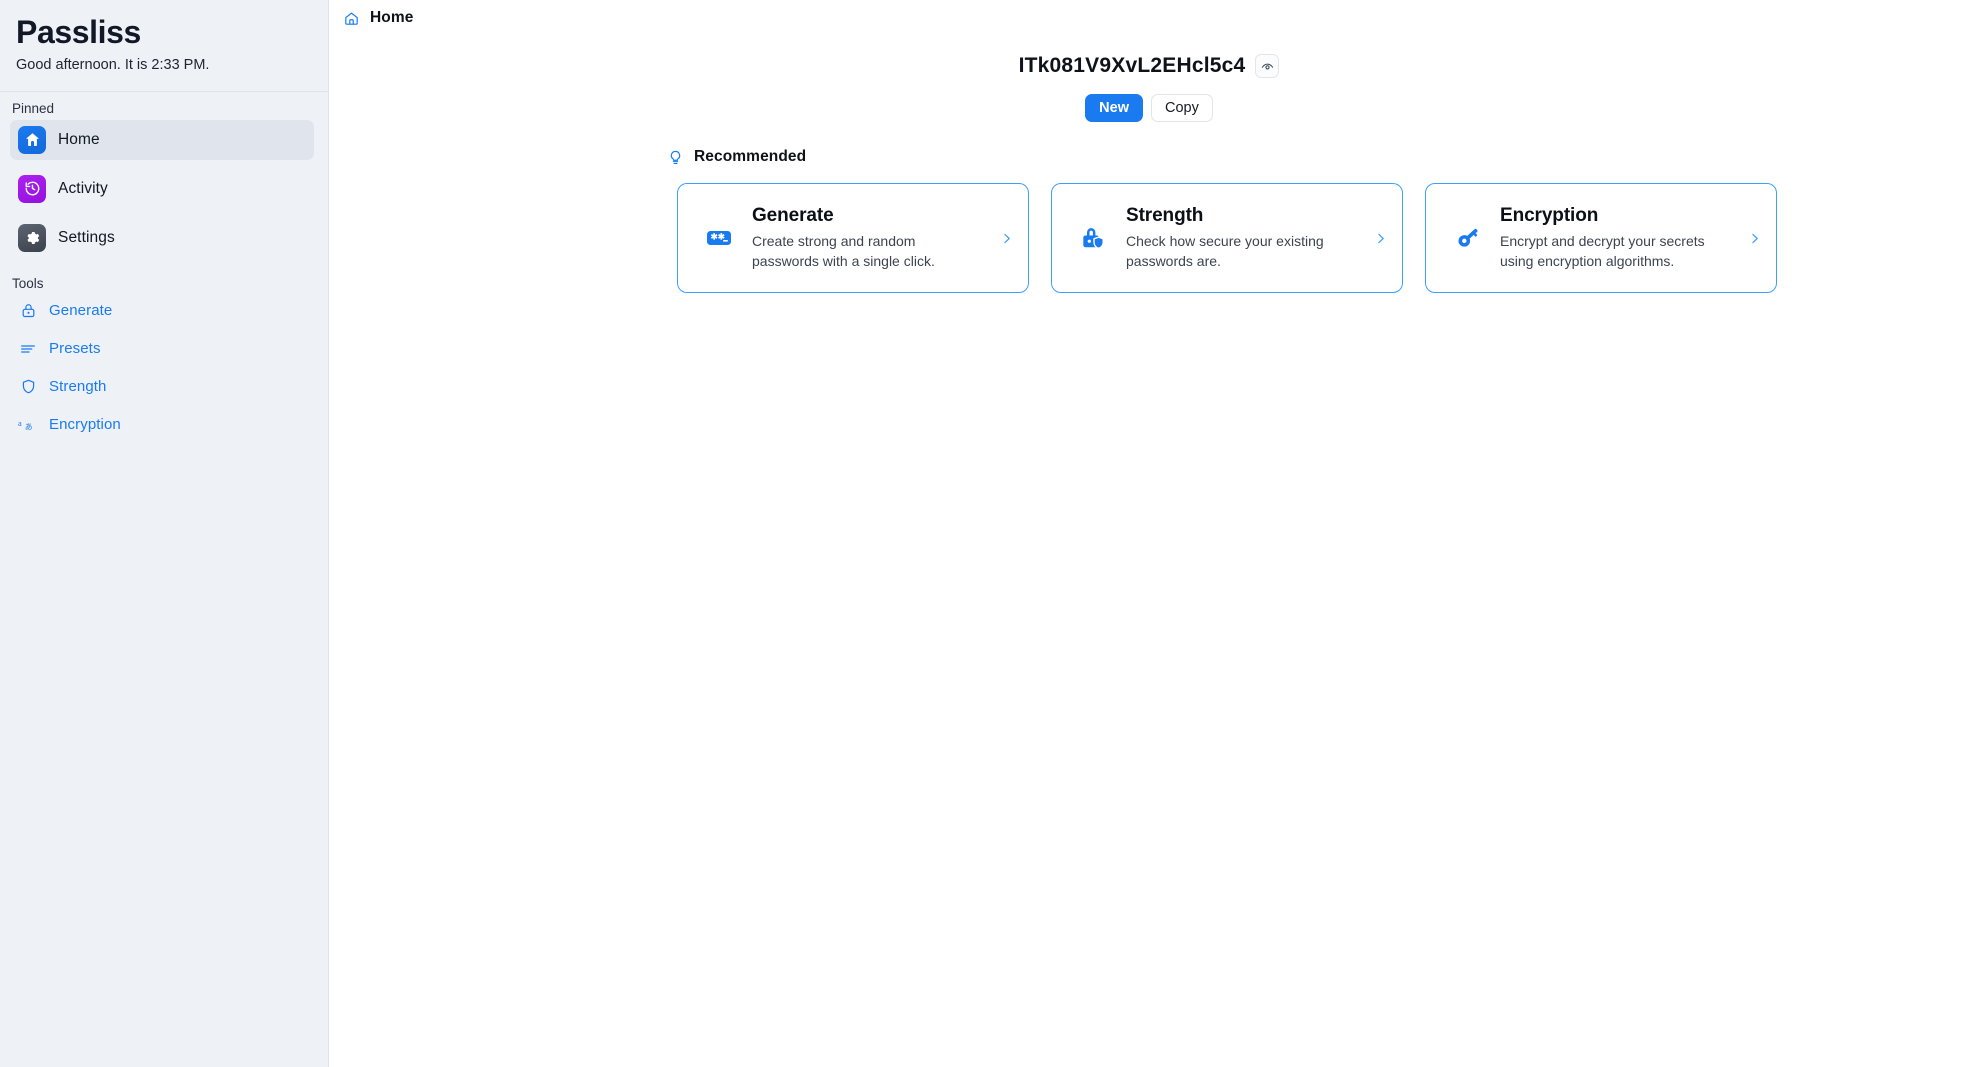  I want to click on eye-icon, so click(1267, 66).